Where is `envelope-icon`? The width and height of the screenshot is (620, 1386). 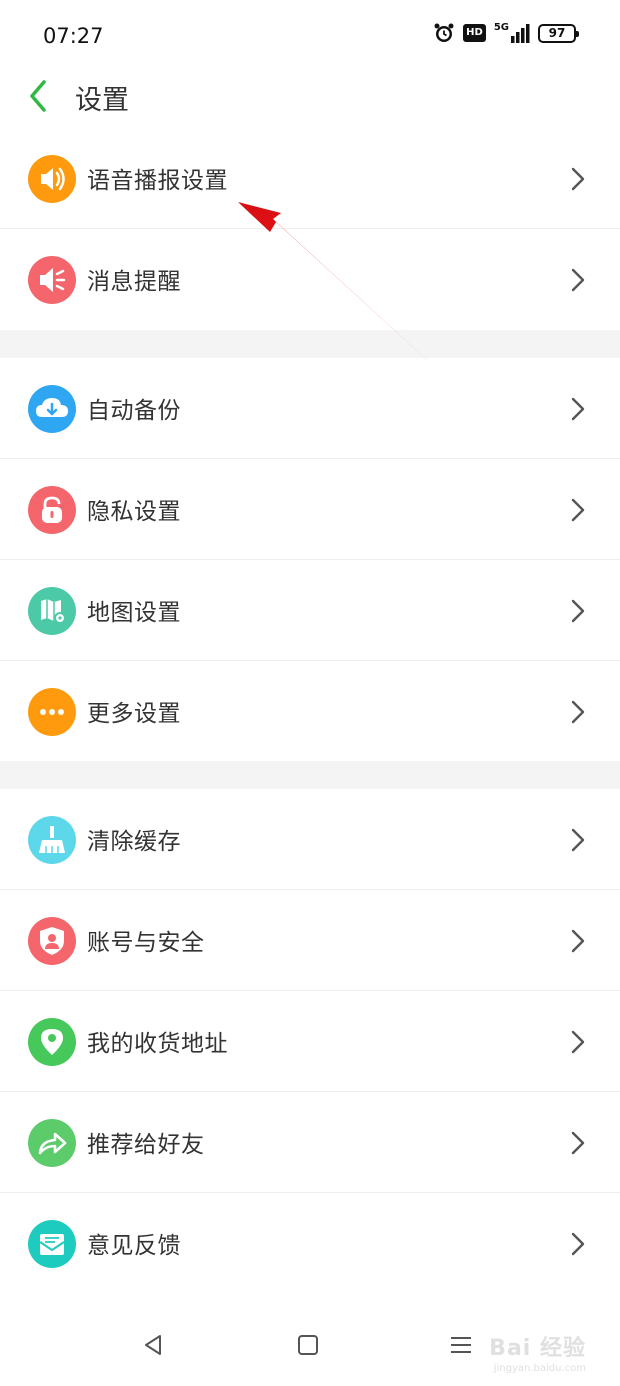
envelope-icon is located at coordinates (52, 1244).